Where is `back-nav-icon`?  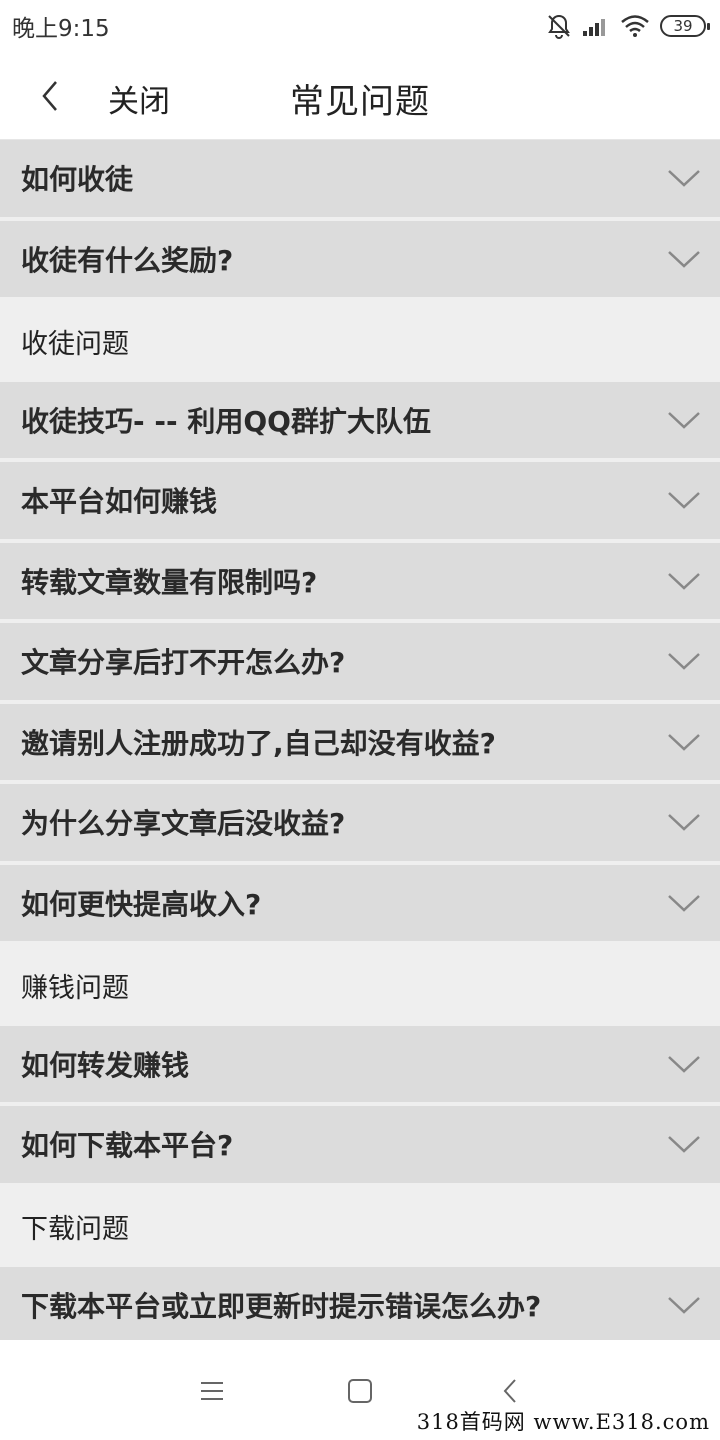 back-nav-icon is located at coordinates (511, 1391).